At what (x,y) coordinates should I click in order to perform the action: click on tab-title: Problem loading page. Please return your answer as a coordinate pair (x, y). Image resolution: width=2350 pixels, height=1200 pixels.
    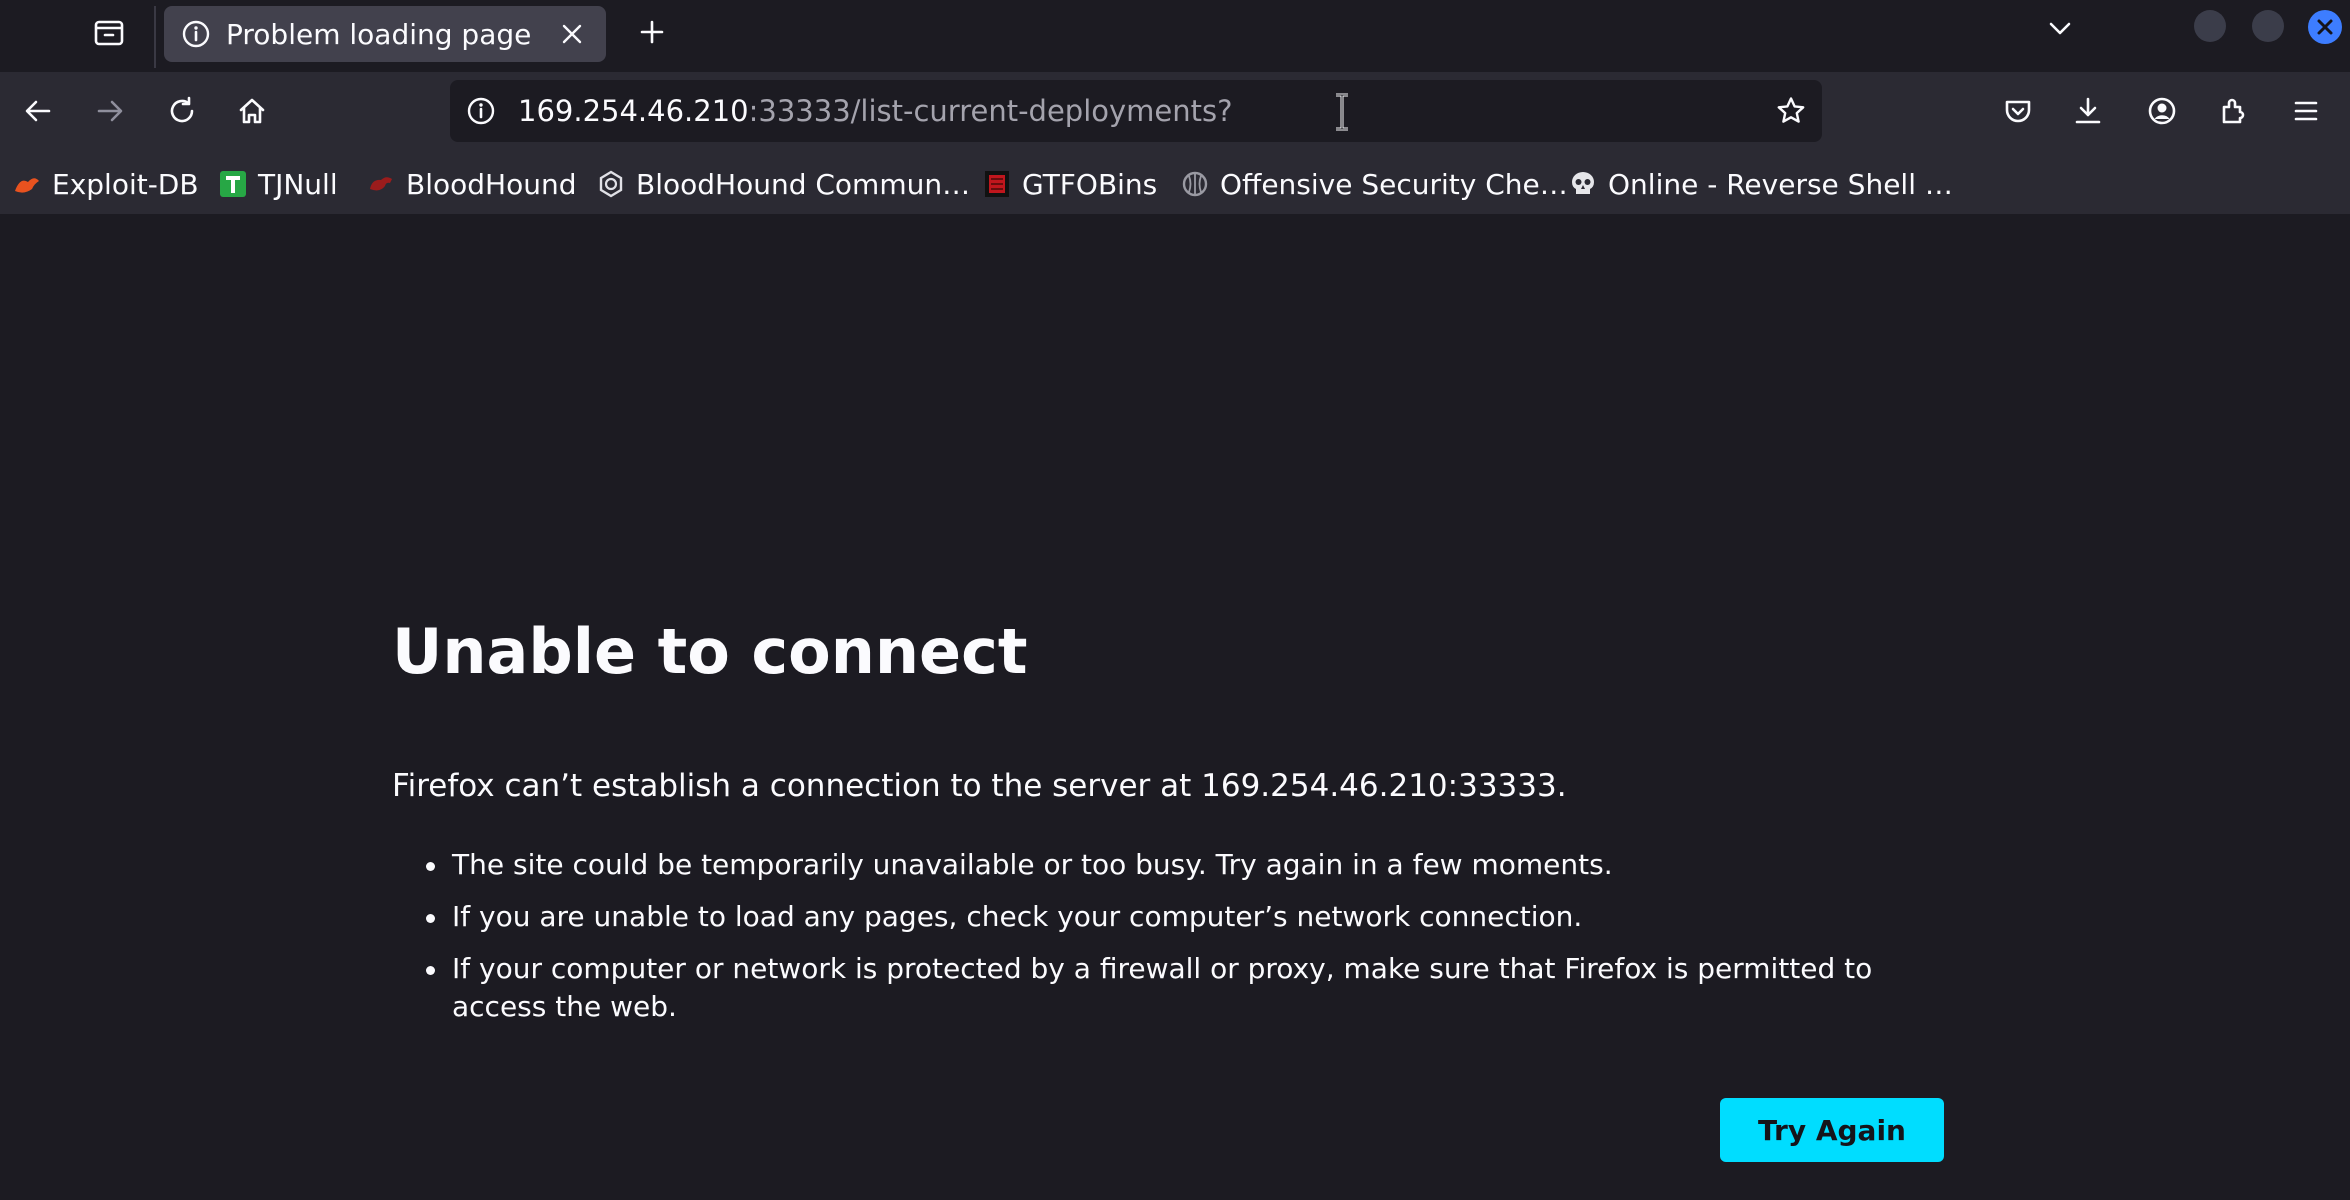
    Looking at the image, I should click on (379, 34).